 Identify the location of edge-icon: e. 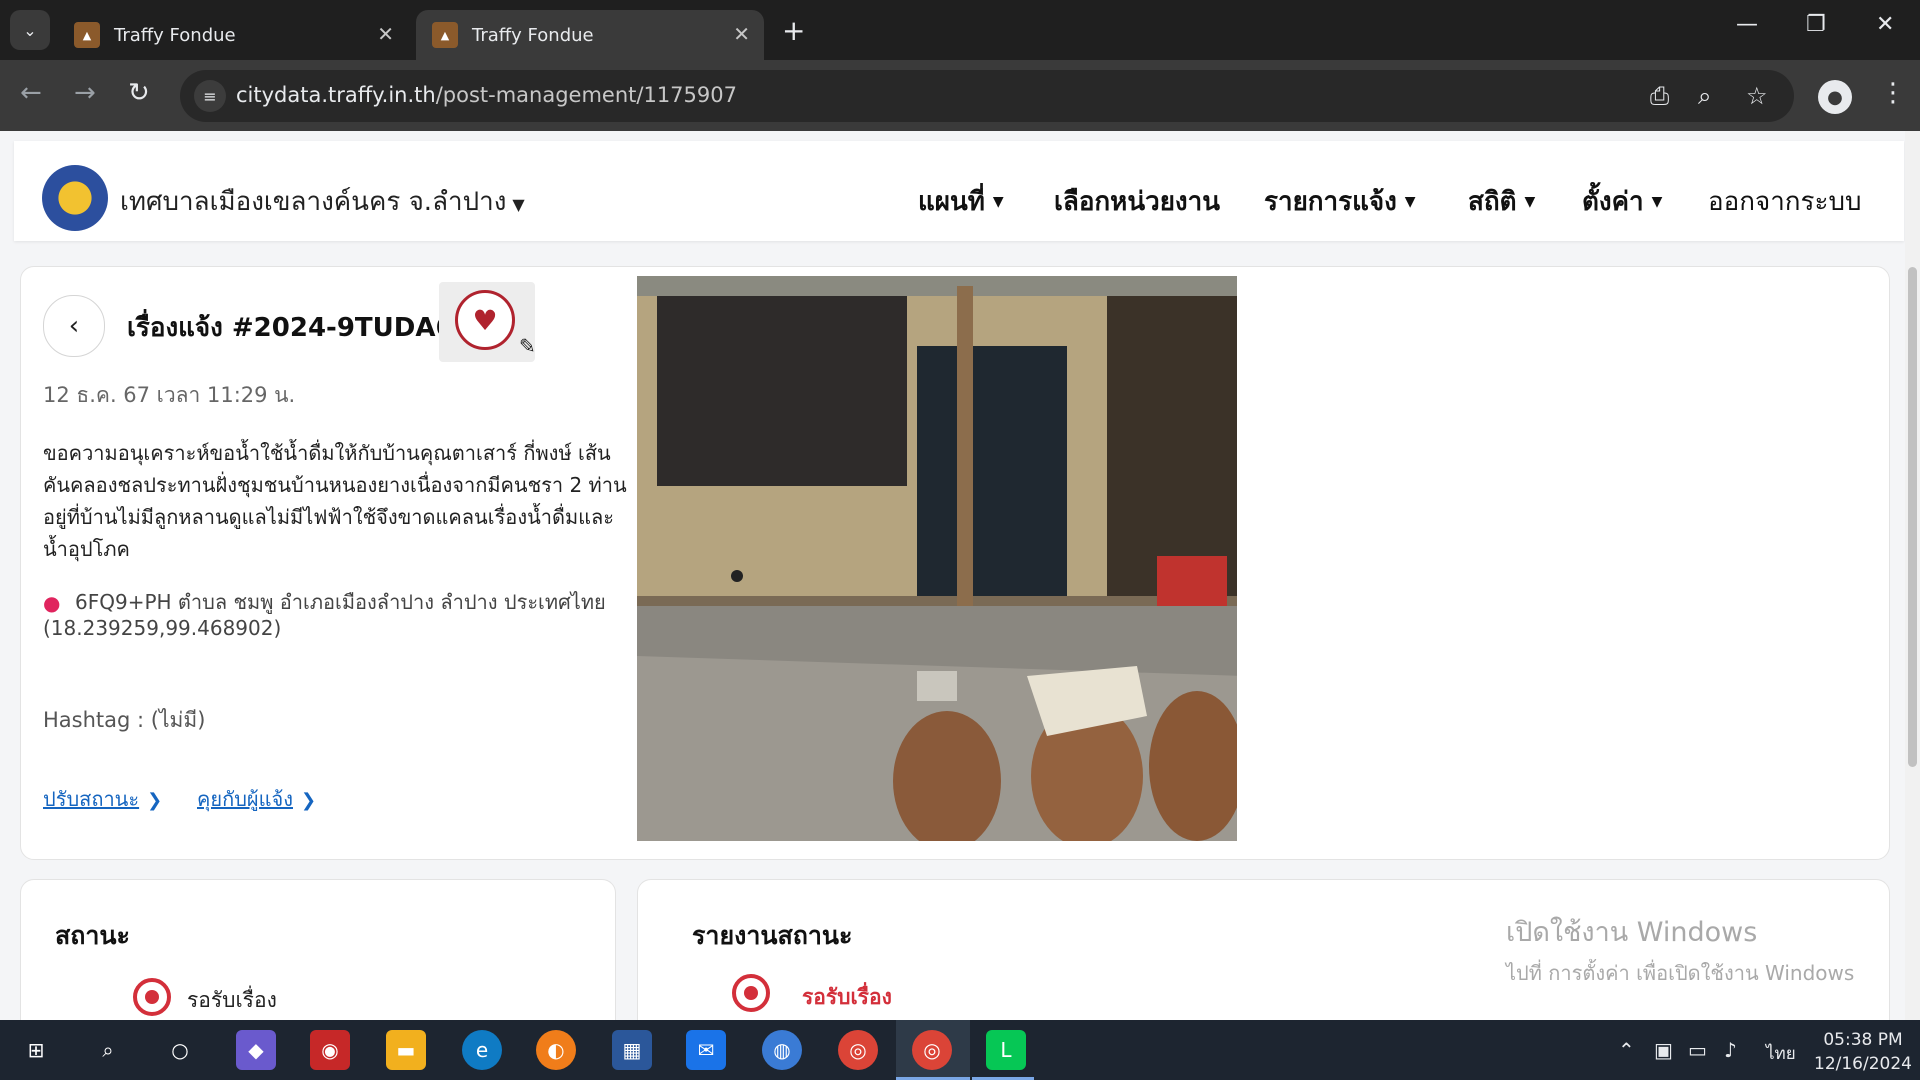
(482, 1050).